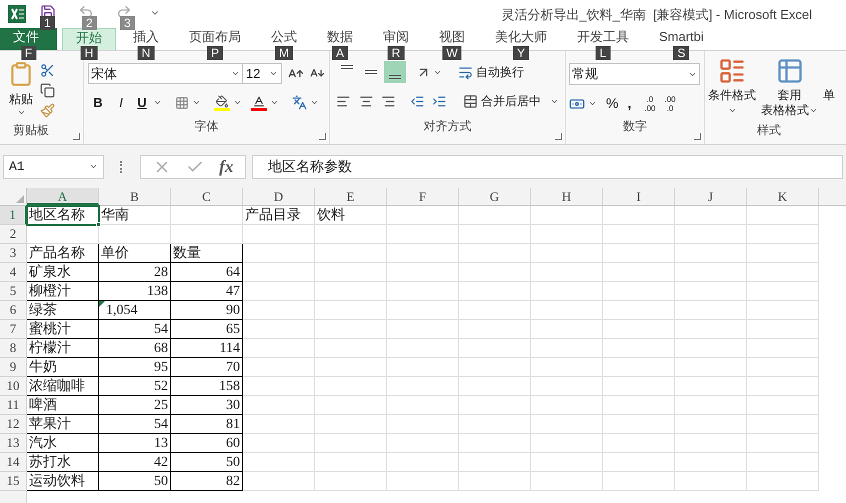 This screenshot has height=503, width=846. I want to click on font-color-icon, so click(259, 102).